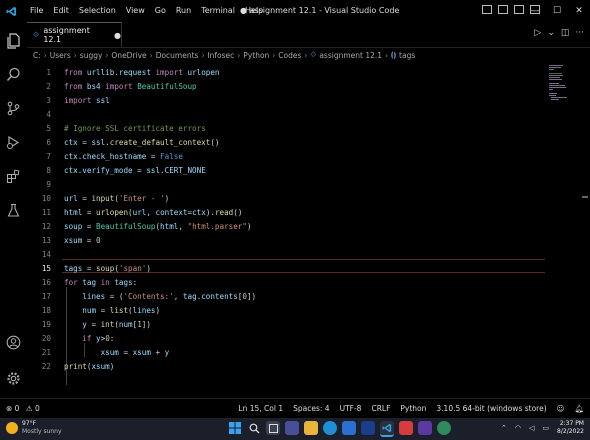  Describe the element at coordinates (287, 339) in the screenshot. I see `code-line: 20 if y>0:` at that location.